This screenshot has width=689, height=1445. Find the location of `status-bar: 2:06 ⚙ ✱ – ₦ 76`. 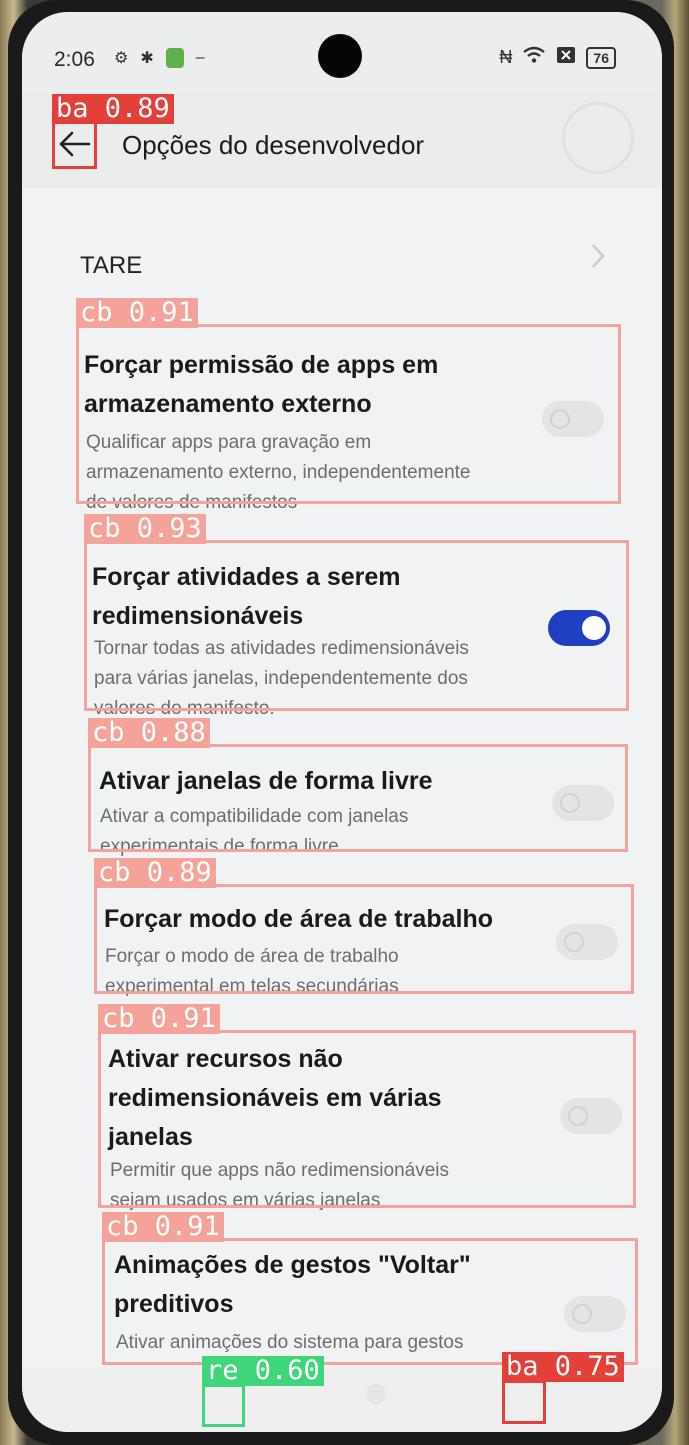

status-bar: 2:06 ⚙ ✱ – ₦ 76 is located at coordinates (342, 52).